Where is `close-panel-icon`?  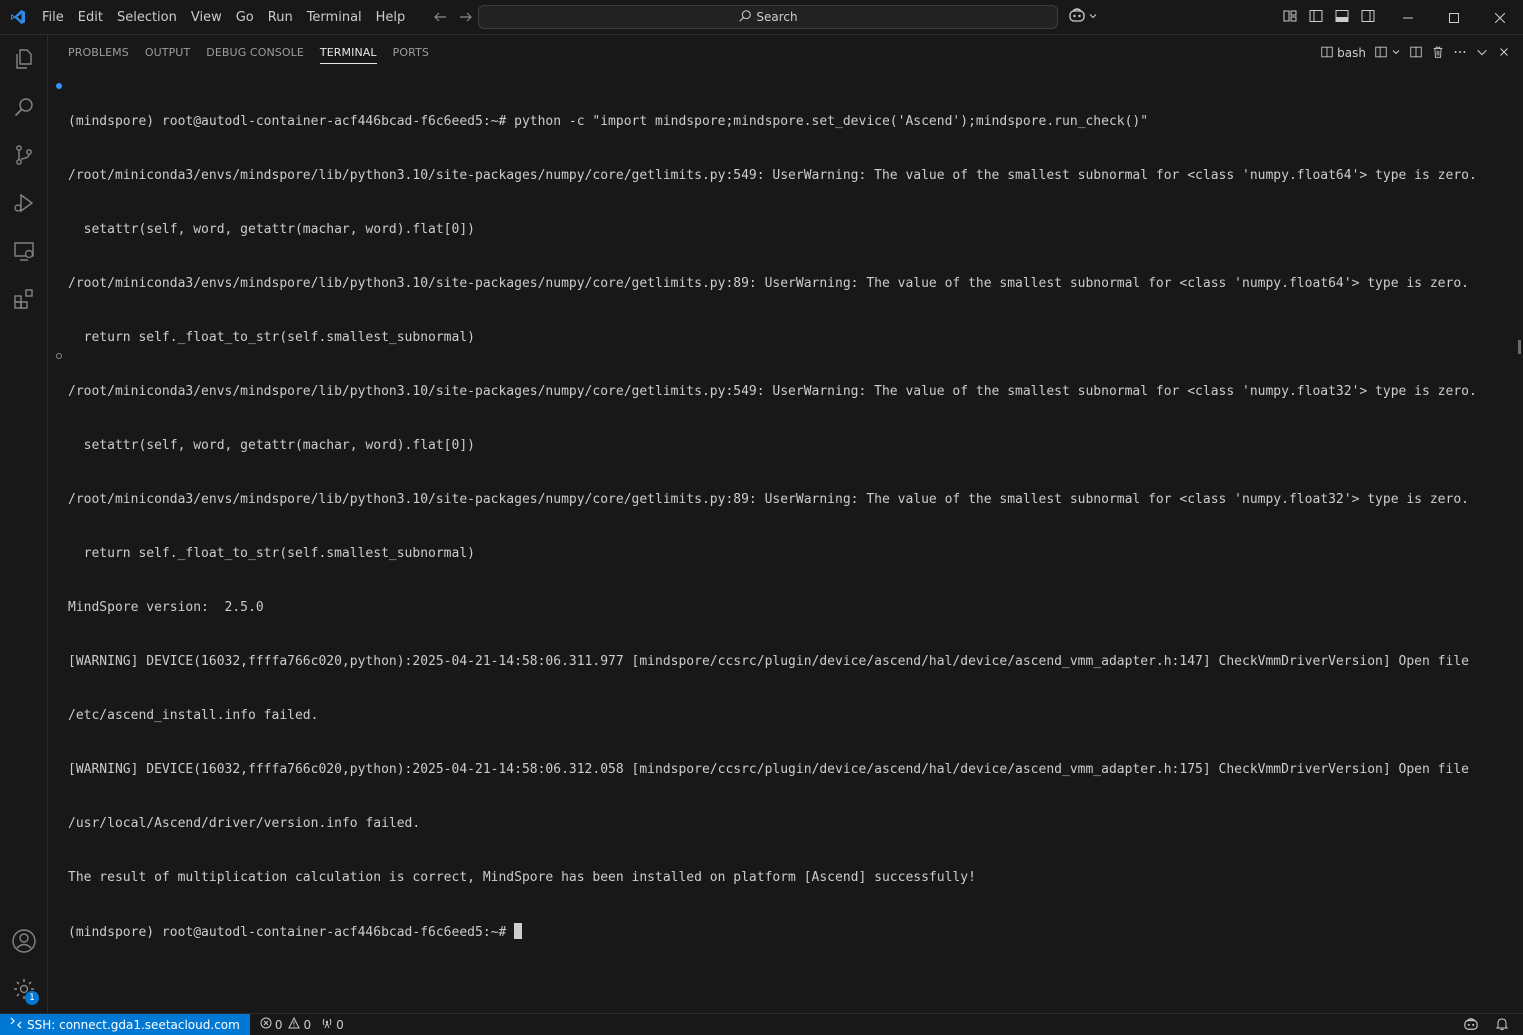
close-panel-icon is located at coordinates (1504, 53).